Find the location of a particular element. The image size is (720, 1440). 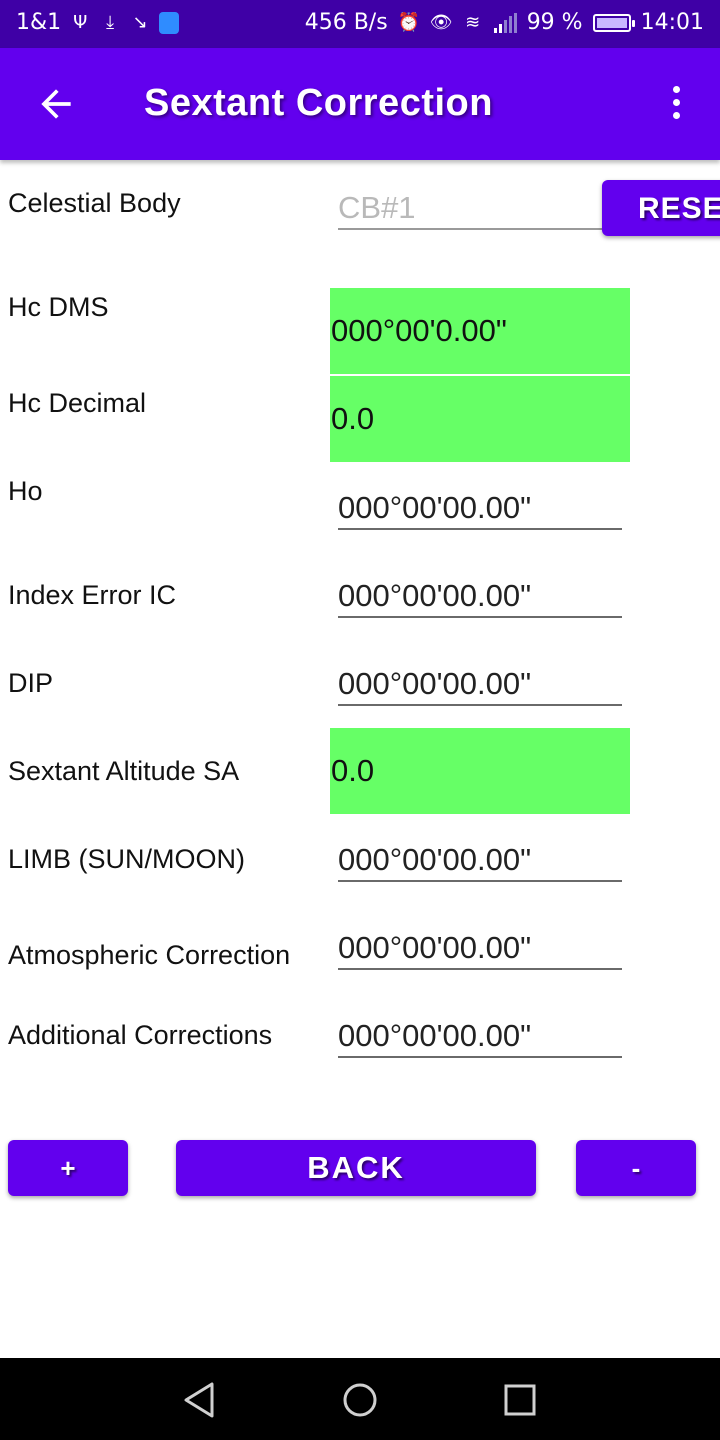

shield-icon is located at coordinates (169, 22).